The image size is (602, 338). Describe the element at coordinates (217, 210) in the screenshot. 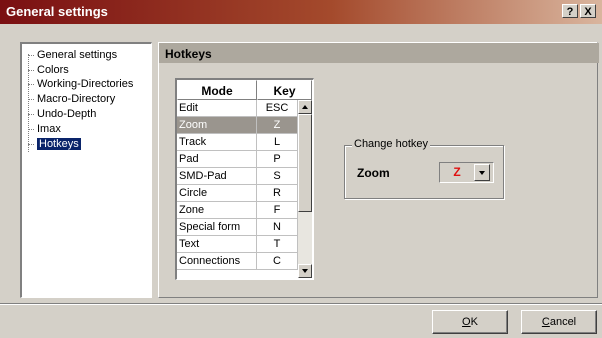

I see `mode-cell: Zone` at that location.